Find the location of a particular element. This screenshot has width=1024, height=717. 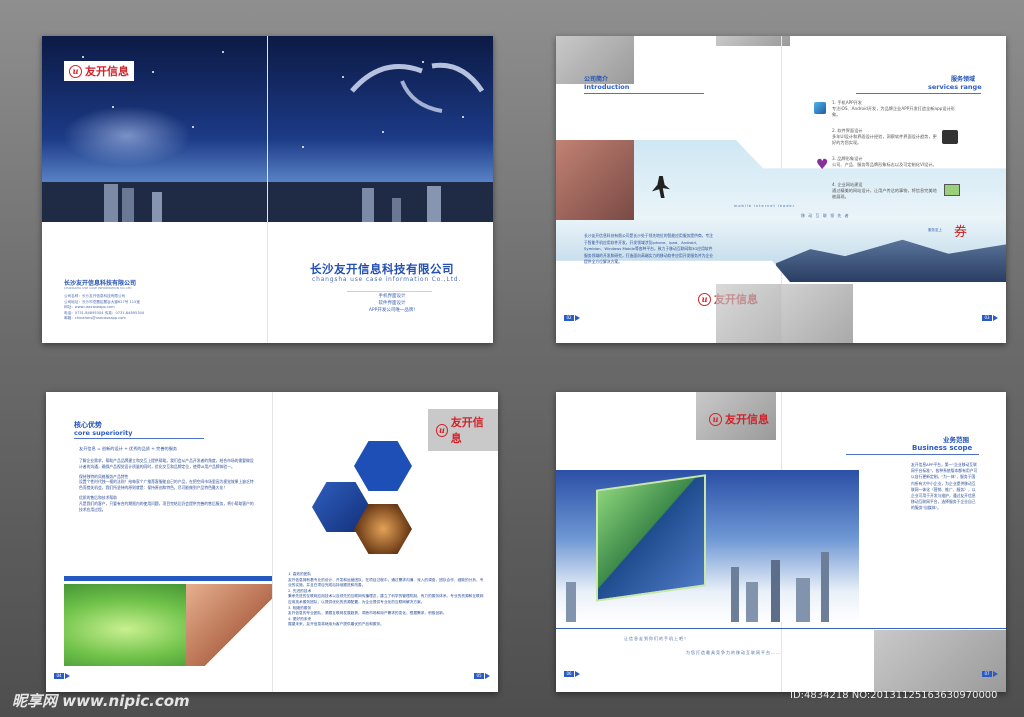

core-title-en: core superiority is located at coordinates (103, 433).